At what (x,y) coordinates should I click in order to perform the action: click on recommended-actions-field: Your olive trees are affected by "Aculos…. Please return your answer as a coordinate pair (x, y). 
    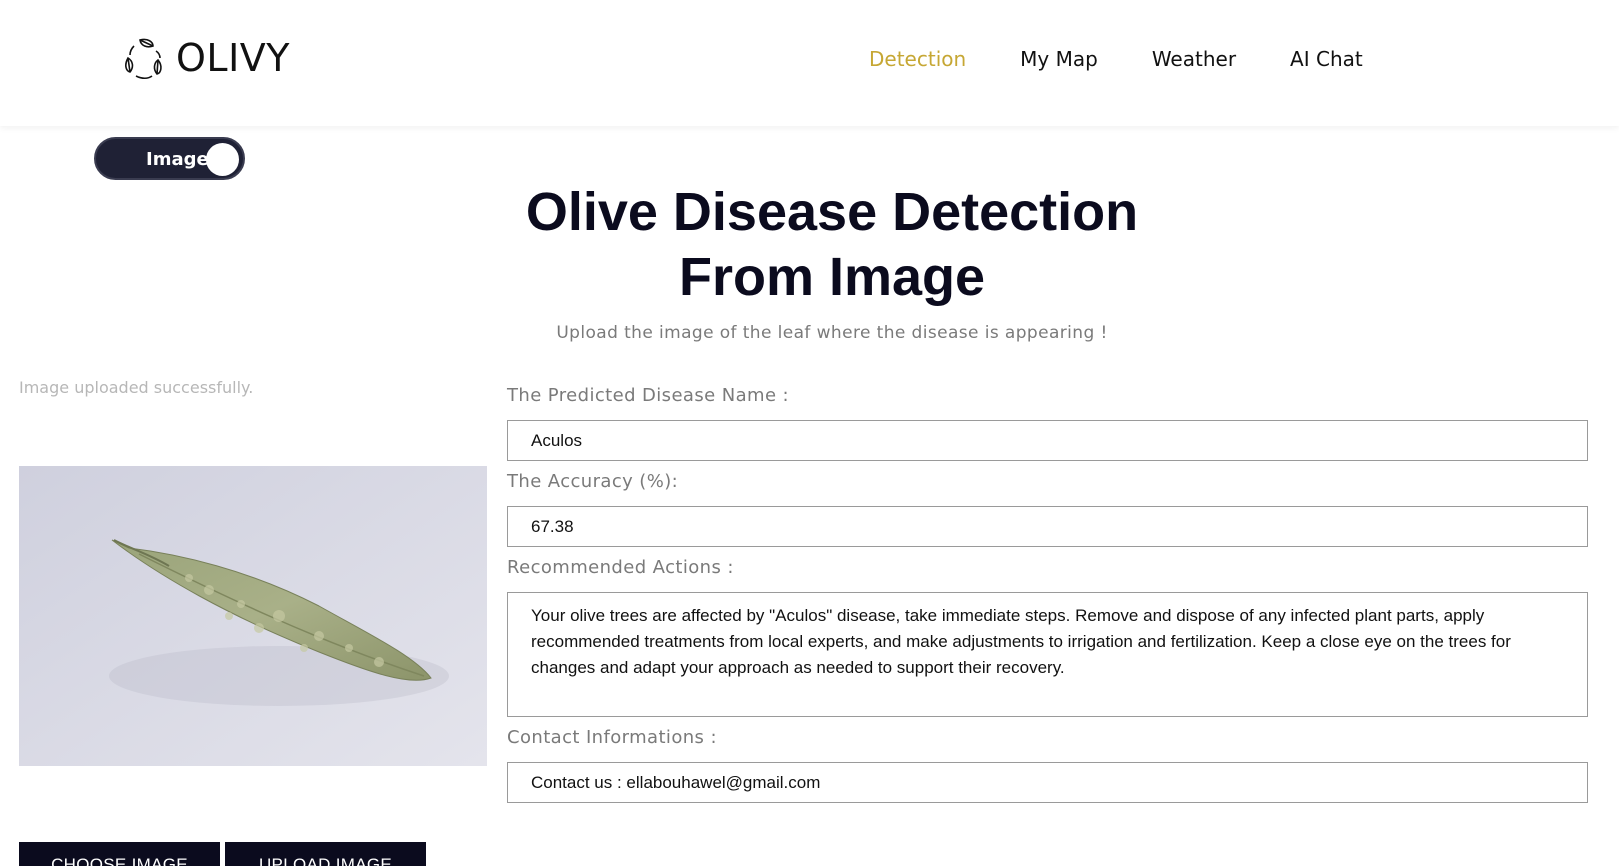
    Looking at the image, I should click on (1047, 654).